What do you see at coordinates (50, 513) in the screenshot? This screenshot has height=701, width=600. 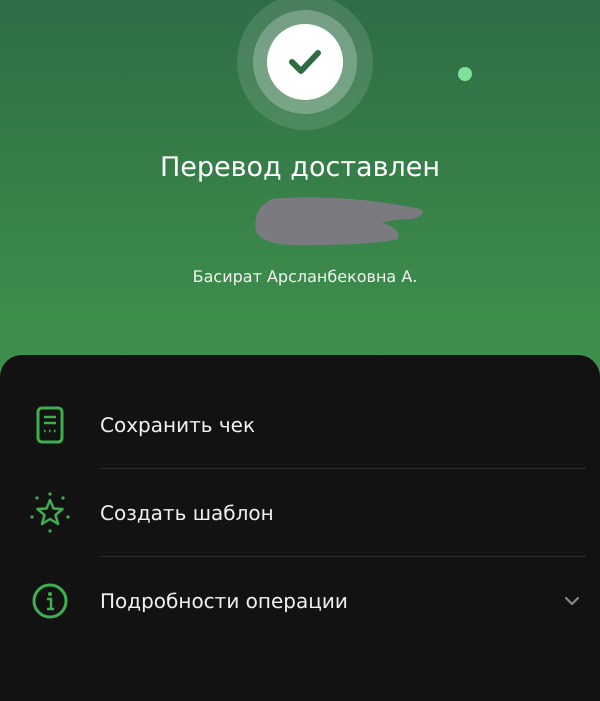 I see `sparkle-star-icon` at bounding box center [50, 513].